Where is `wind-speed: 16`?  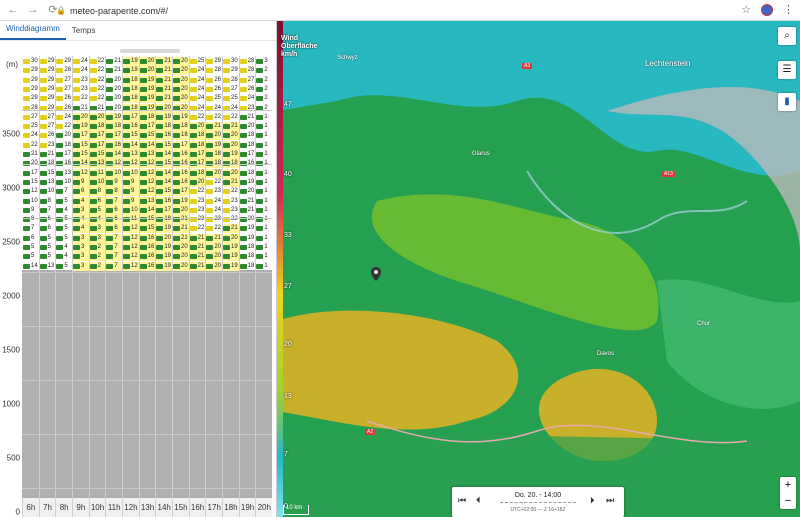 wind-speed: 16 is located at coordinates (184, 154).